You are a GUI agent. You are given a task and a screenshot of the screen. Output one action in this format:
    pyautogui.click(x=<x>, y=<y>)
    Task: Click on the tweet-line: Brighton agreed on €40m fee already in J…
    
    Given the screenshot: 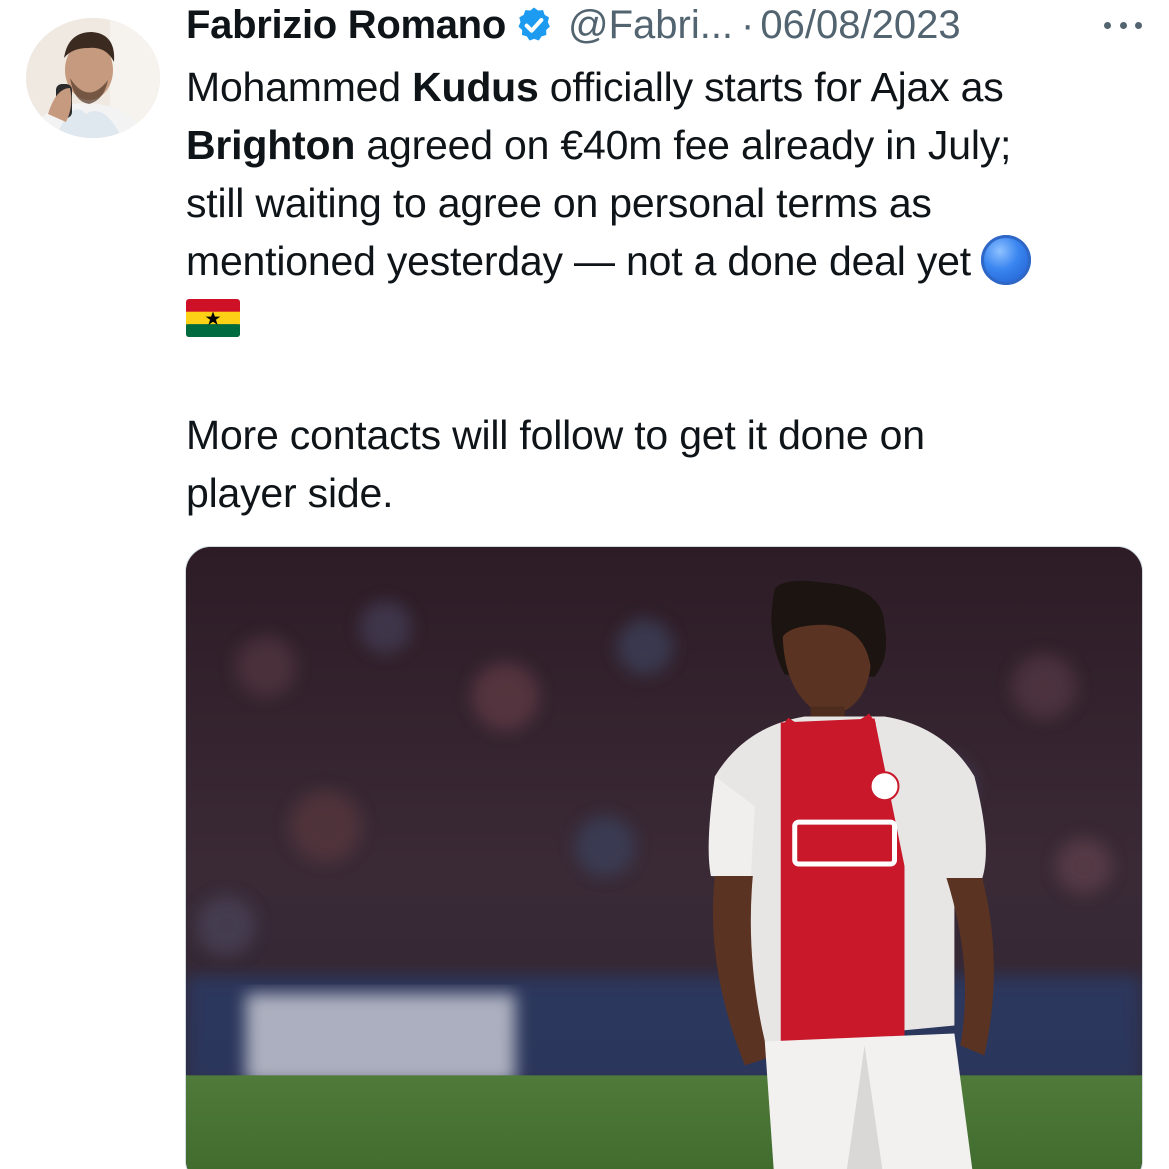 What is the action you would take?
    pyautogui.click(x=666, y=145)
    